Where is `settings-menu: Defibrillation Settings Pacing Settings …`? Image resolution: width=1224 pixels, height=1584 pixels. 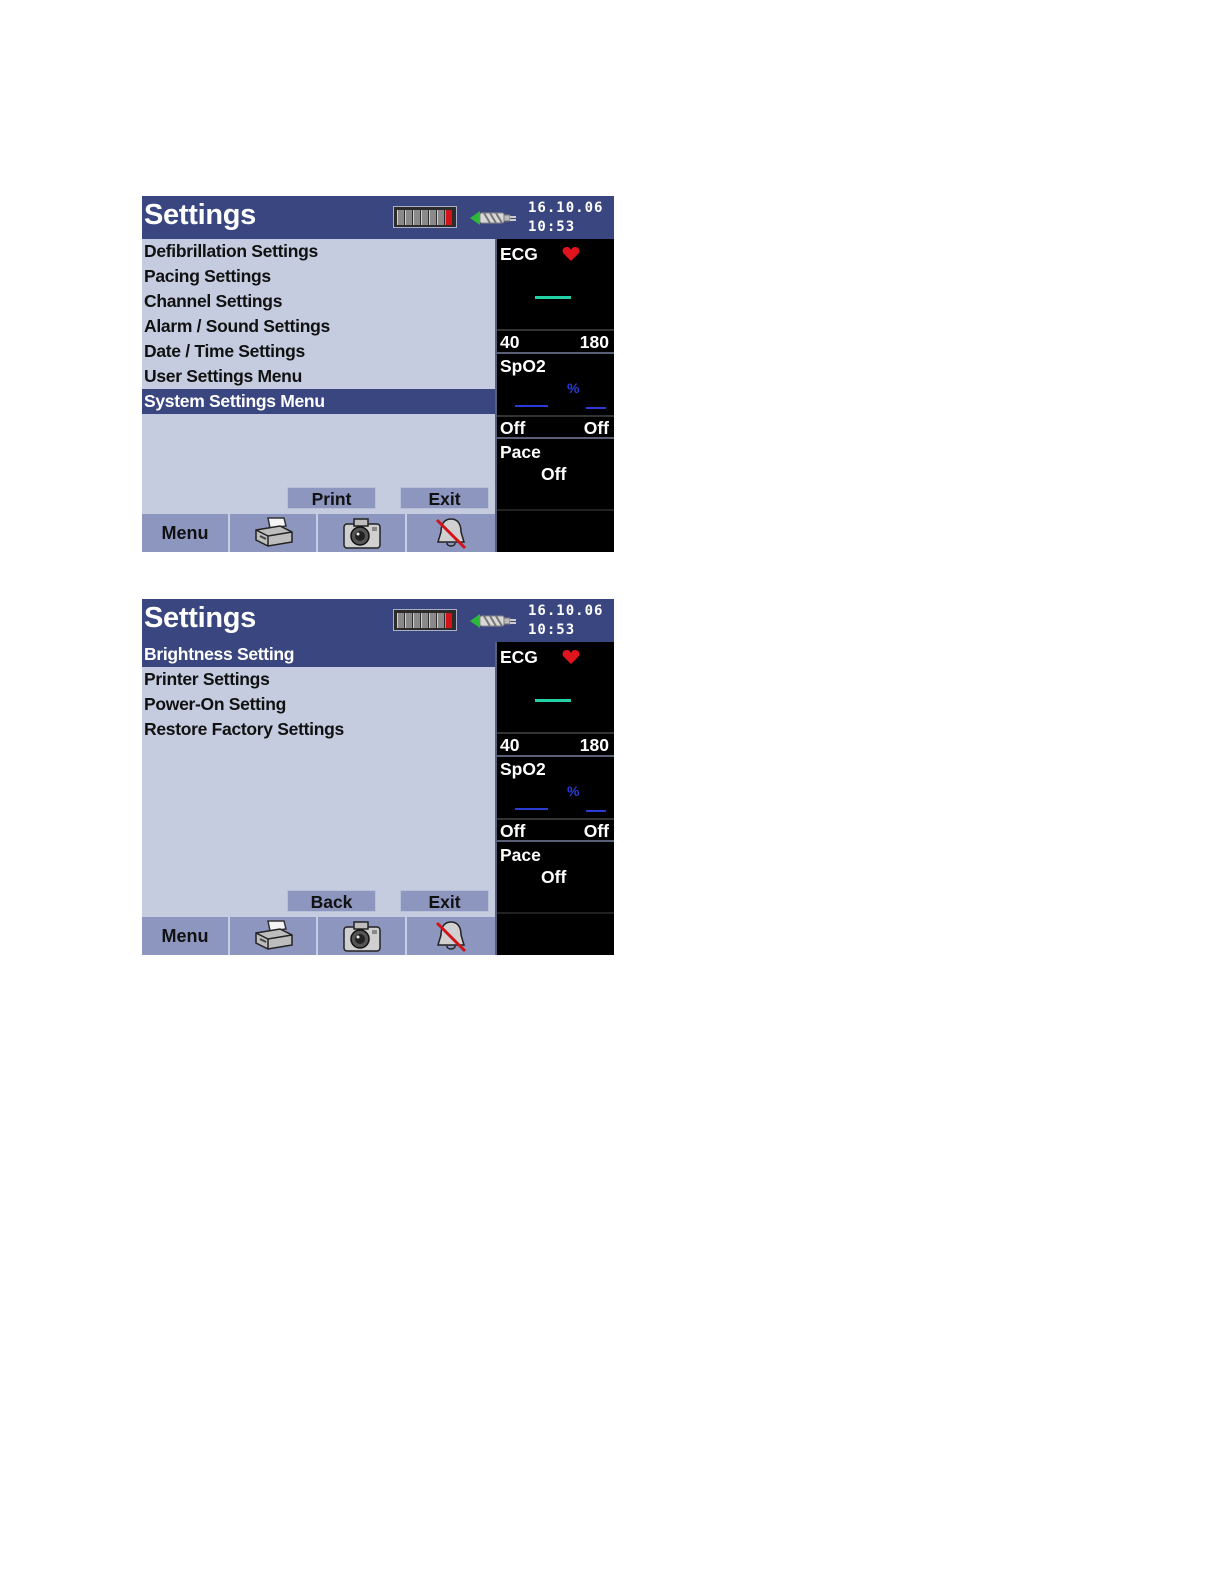 settings-menu: Defibrillation Settings Pacing Settings … is located at coordinates (318, 376).